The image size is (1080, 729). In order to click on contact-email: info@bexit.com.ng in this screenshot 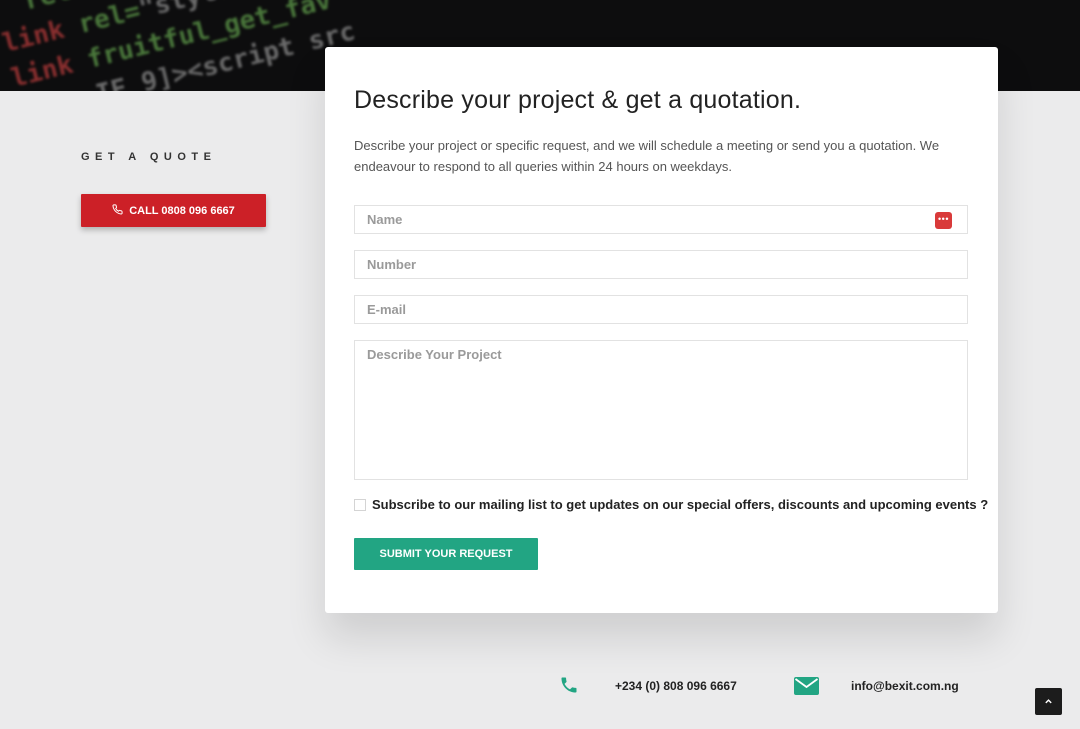, I will do `click(905, 686)`.